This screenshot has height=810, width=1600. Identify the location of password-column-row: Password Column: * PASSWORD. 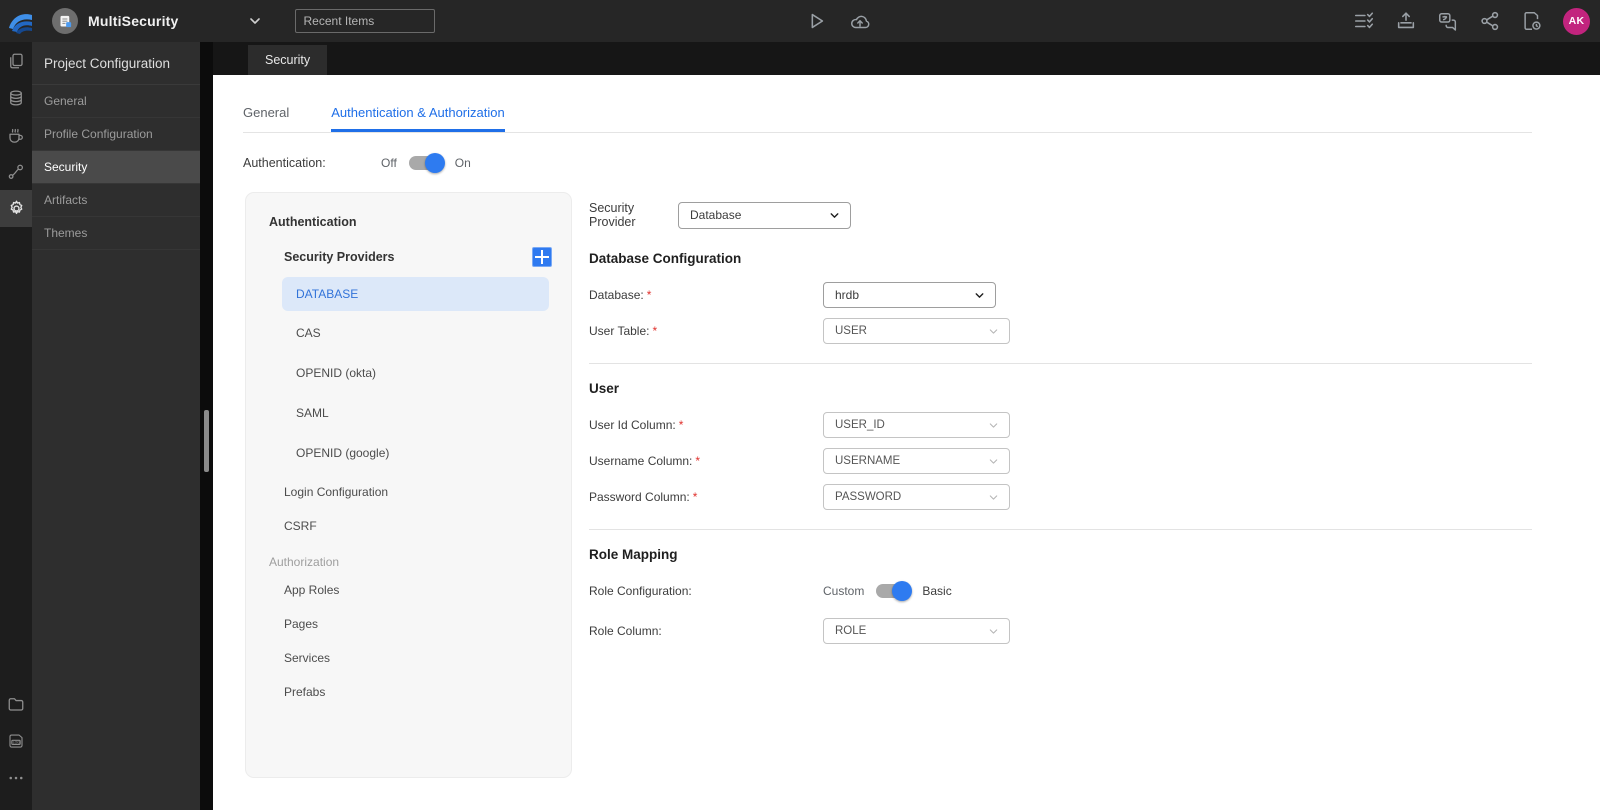
(1060, 497).